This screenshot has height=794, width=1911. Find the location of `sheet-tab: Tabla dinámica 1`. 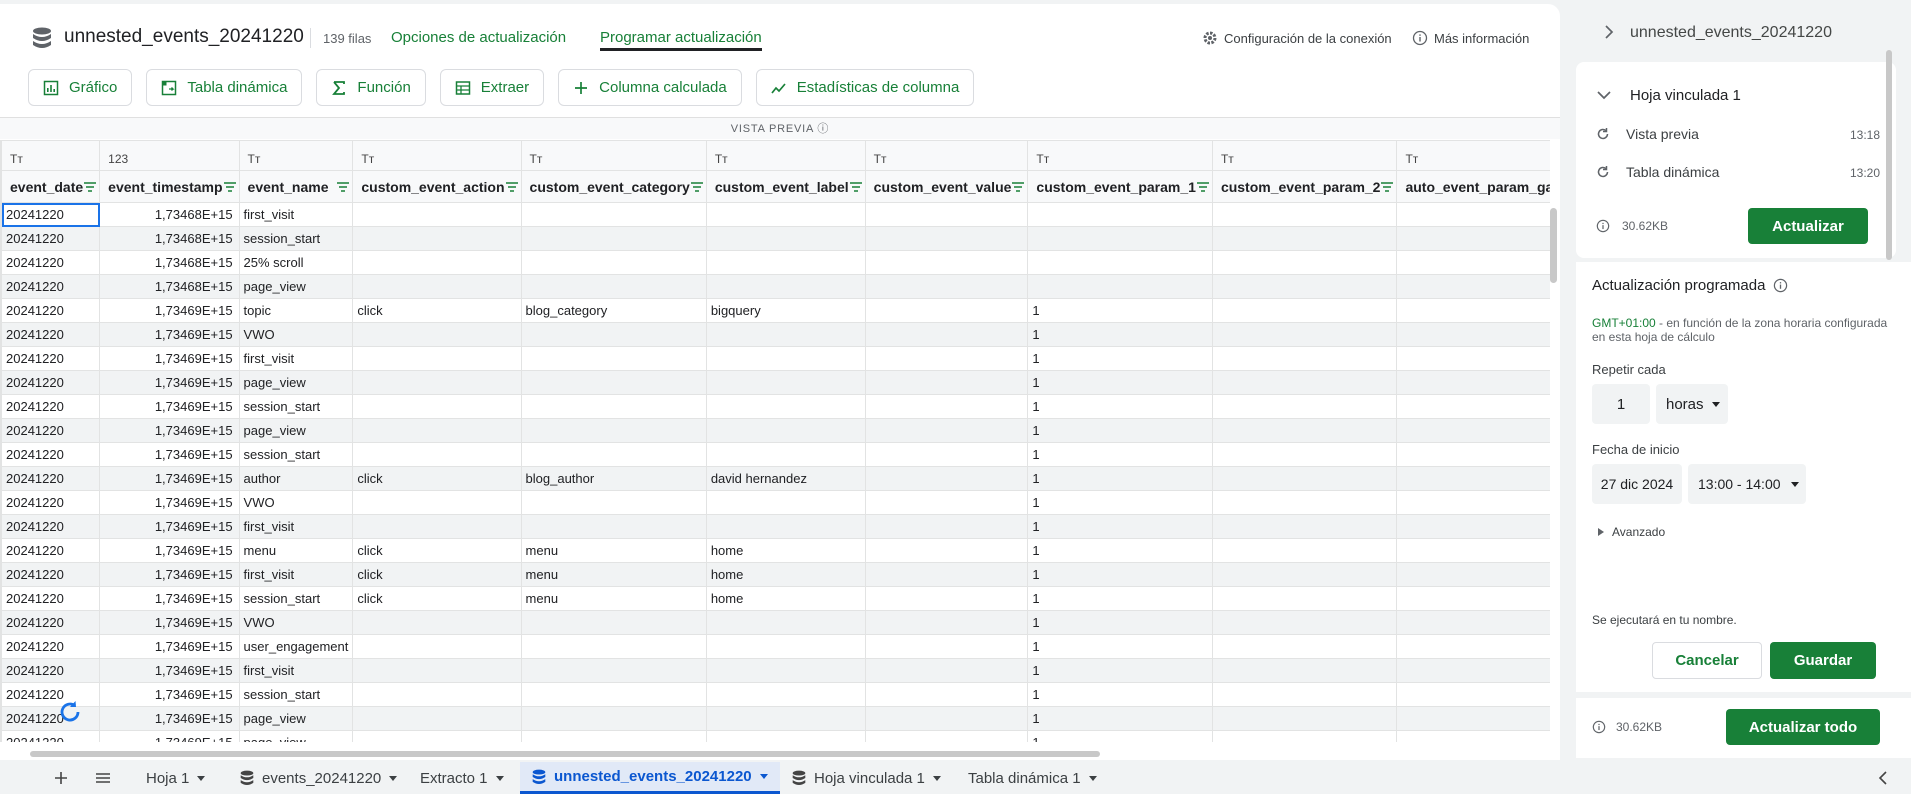

sheet-tab: Tabla dinámica 1 is located at coordinates (1032, 778).